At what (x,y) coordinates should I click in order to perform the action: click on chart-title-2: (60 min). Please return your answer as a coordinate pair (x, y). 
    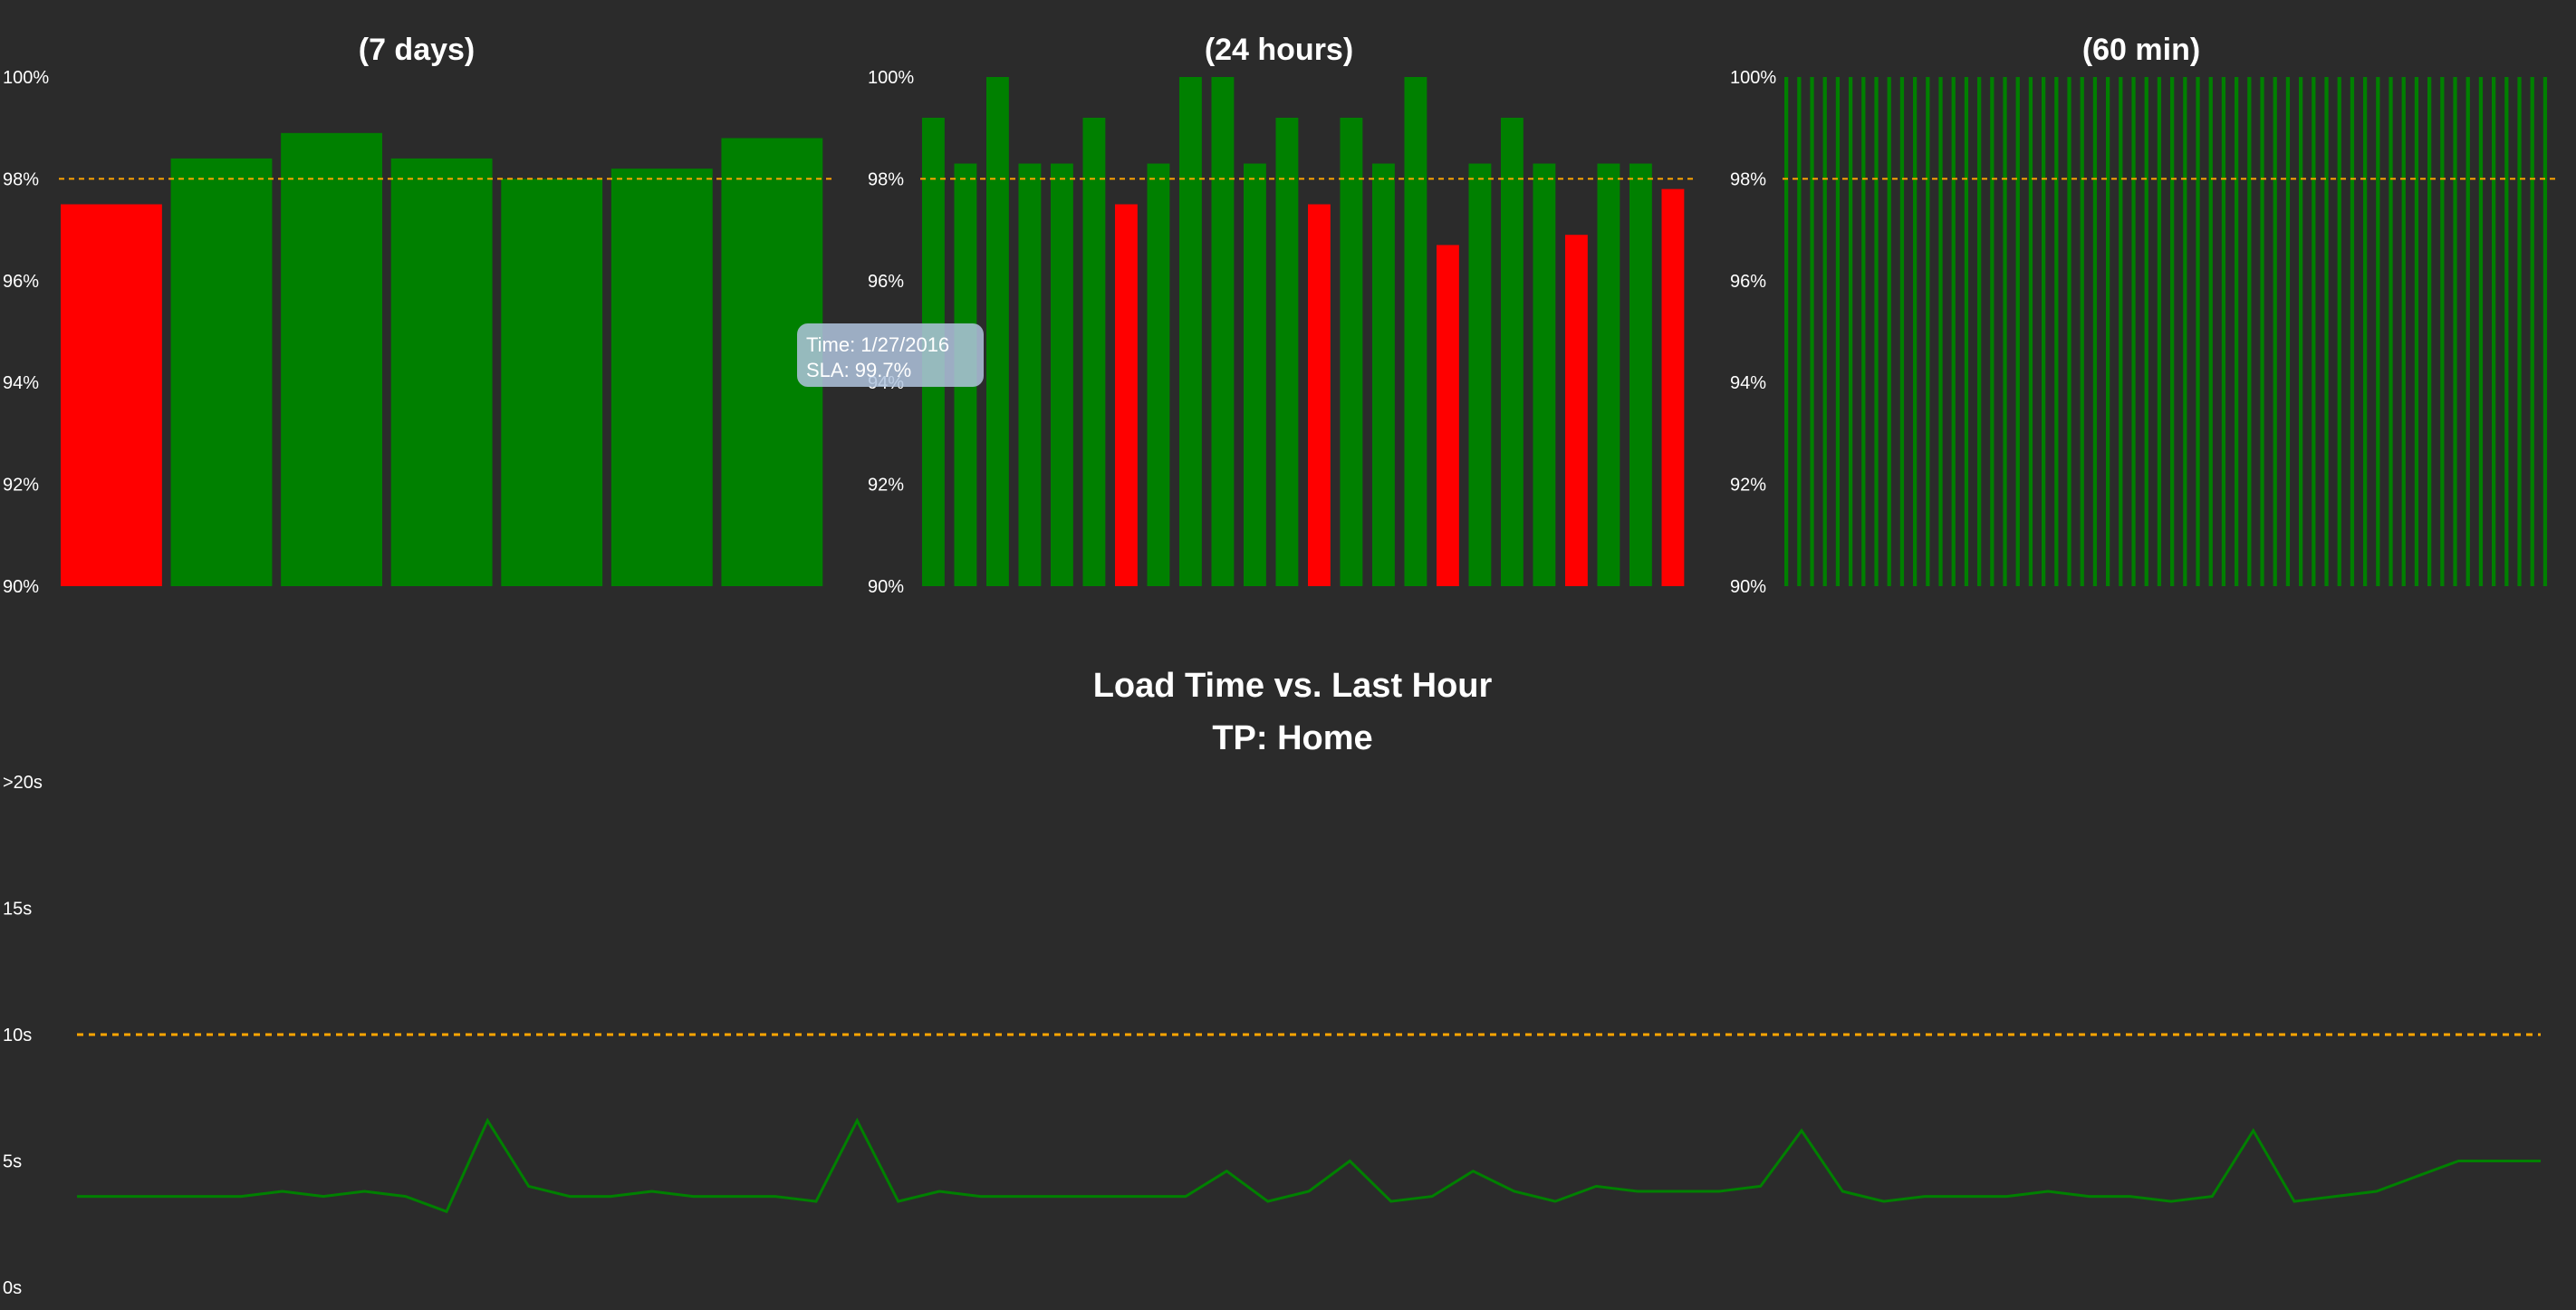
    Looking at the image, I should click on (2141, 50).